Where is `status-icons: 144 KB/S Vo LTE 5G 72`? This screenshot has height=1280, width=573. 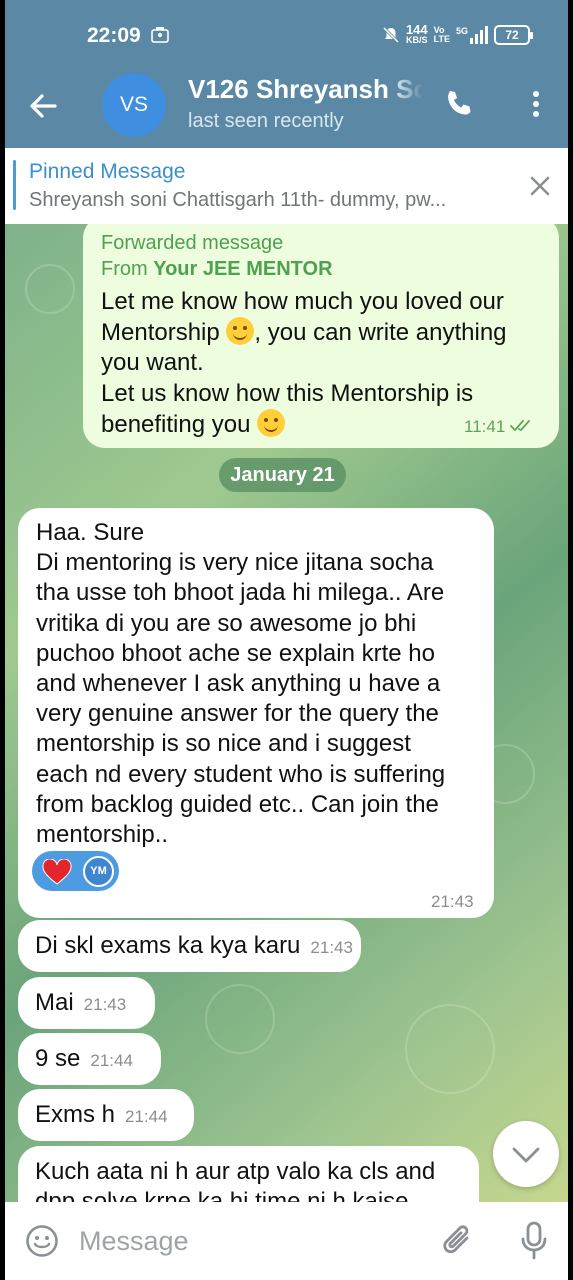
status-icons: 144 KB/S Vo LTE 5G 72 is located at coordinates (457, 34).